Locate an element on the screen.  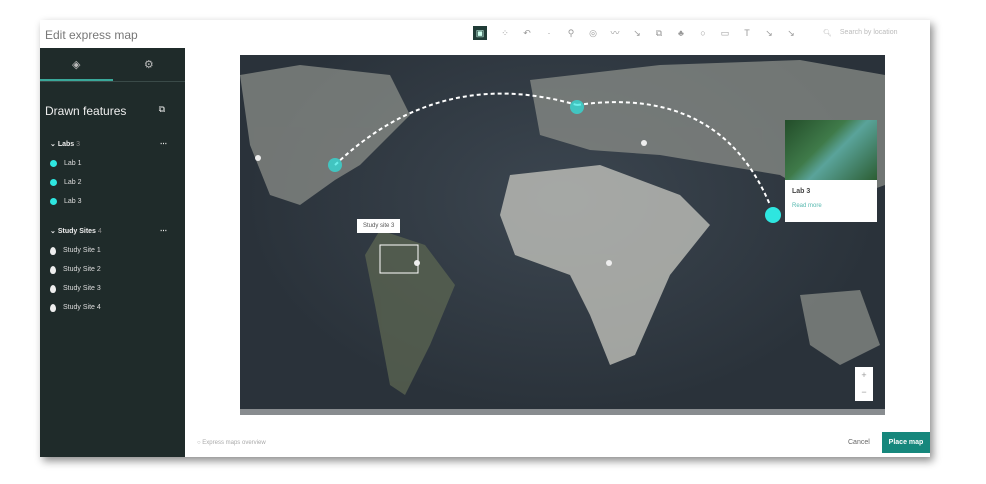
rectangle-tool-button: ▭ is located at coordinates (725, 33).